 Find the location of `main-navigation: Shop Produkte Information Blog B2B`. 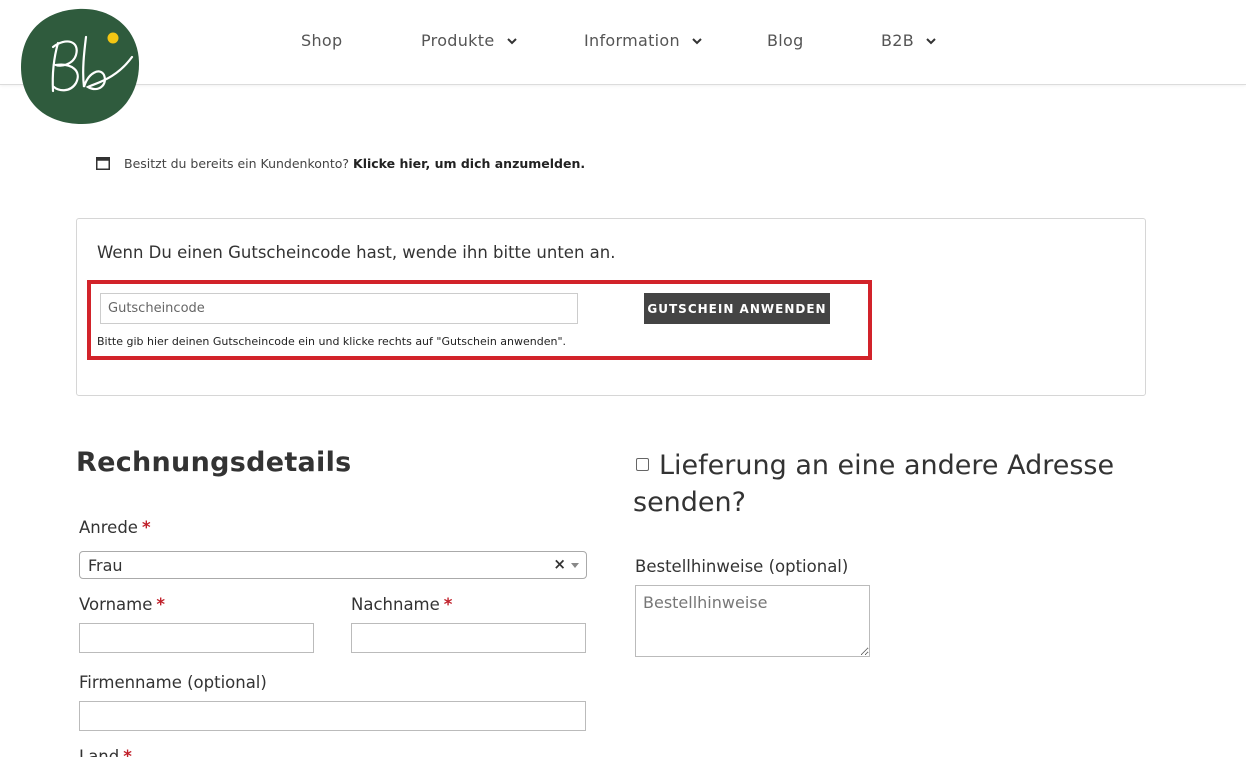

main-navigation: Shop Produkte Information Blog B2B is located at coordinates (623, 42).